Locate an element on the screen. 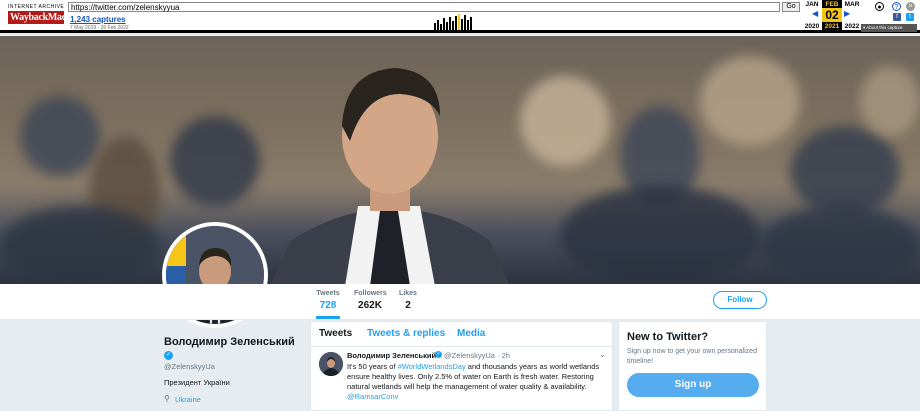 The width and height of the screenshot is (920, 411). facebook-icon: f is located at coordinates (897, 17).